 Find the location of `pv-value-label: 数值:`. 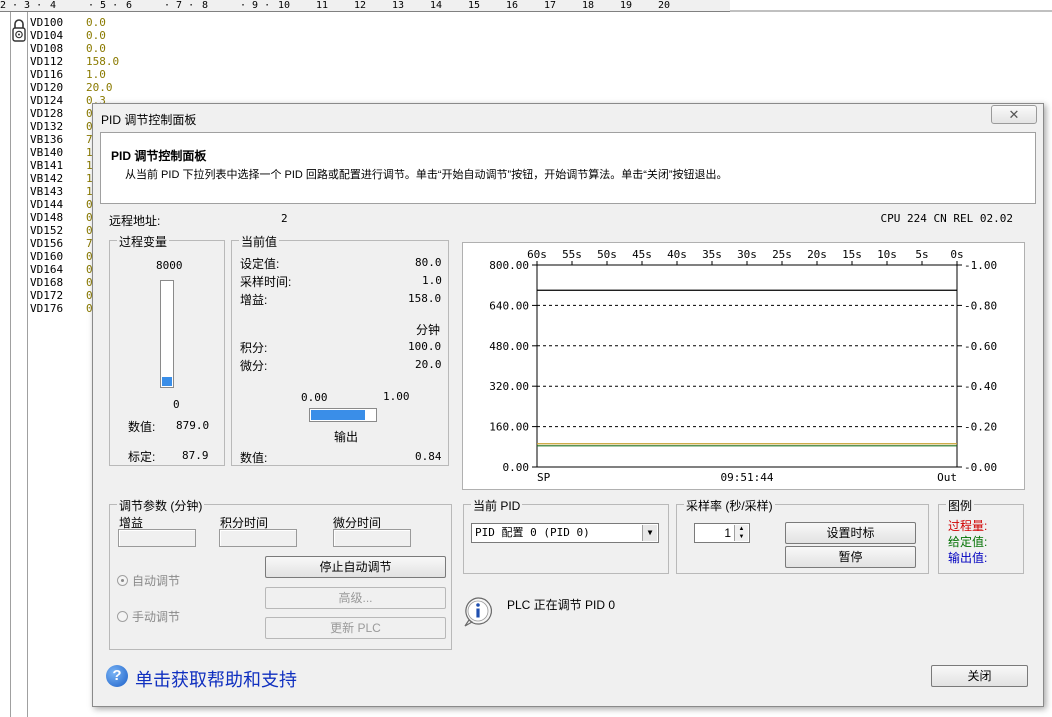

pv-value-label: 数值: is located at coordinates (142, 427).